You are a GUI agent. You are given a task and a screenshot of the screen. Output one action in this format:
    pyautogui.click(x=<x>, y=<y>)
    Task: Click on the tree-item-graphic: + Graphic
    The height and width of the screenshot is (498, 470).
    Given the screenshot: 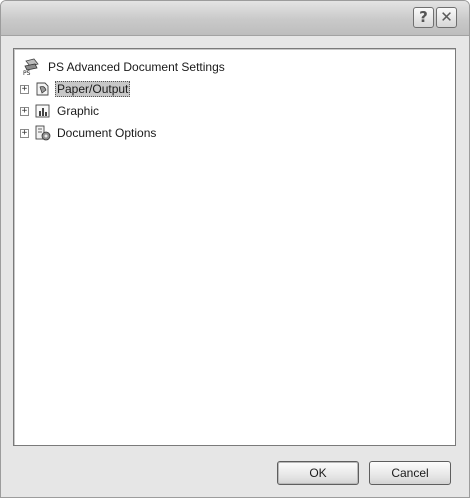 What is the action you would take?
    pyautogui.click(x=60, y=111)
    